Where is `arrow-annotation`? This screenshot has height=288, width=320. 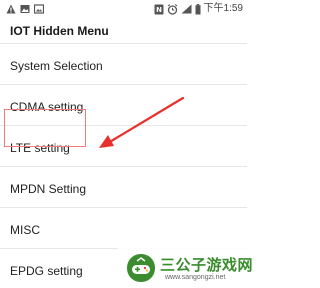 arrow-annotation is located at coordinates (142, 122).